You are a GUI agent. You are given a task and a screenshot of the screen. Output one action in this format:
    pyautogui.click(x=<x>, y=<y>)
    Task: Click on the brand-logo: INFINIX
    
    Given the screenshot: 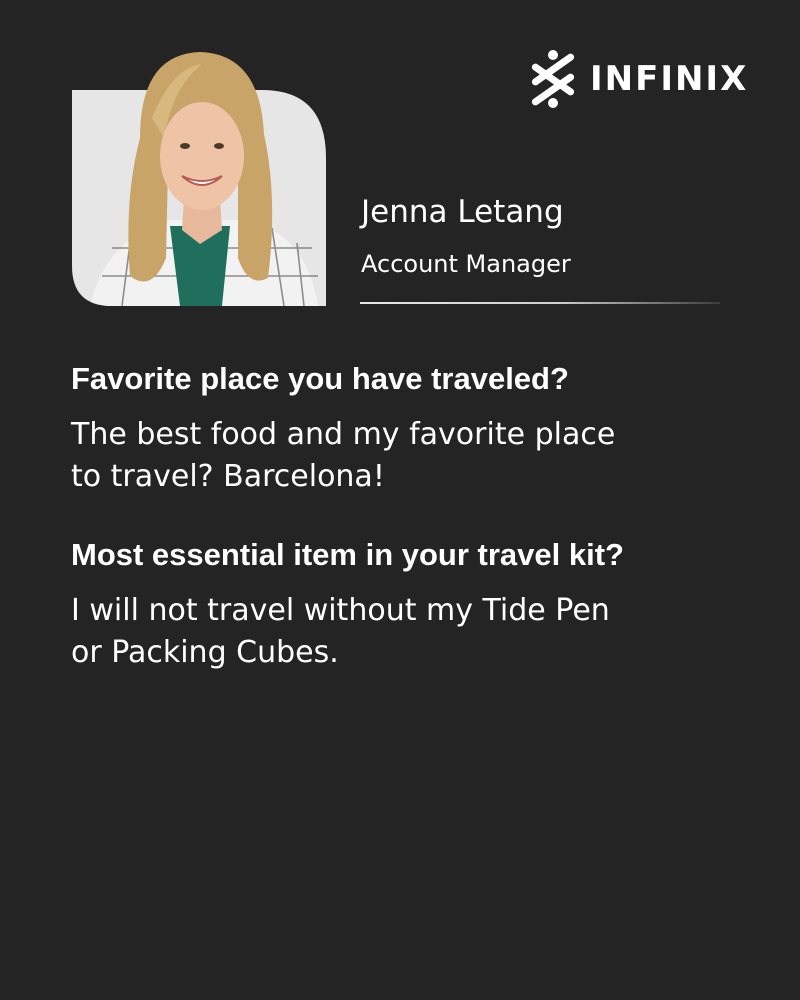 What is the action you would take?
    pyautogui.click(x=635, y=79)
    